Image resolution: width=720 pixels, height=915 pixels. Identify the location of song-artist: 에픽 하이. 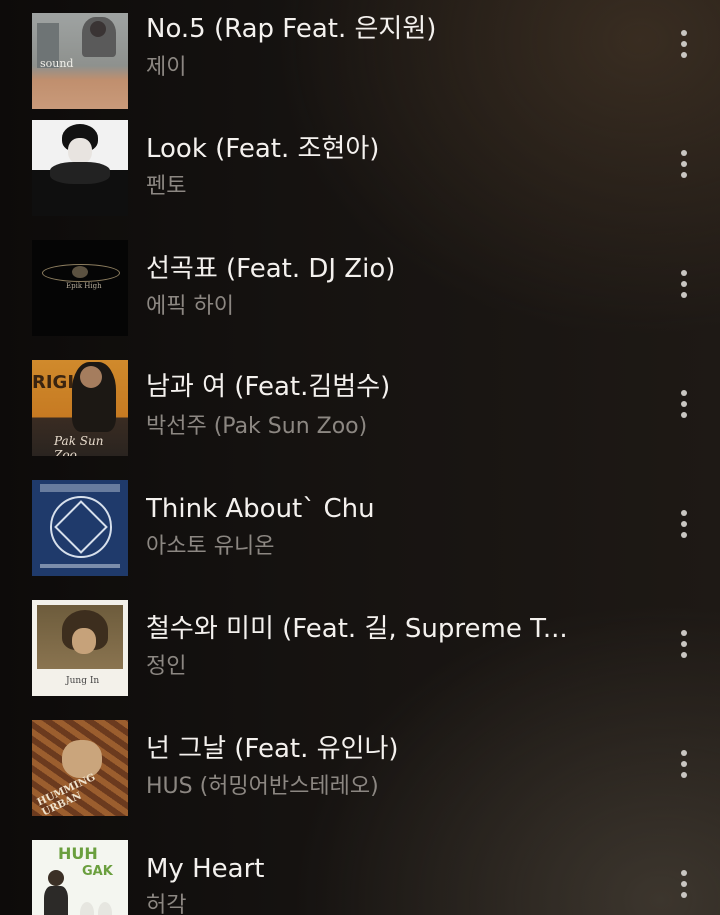
(190, 306).